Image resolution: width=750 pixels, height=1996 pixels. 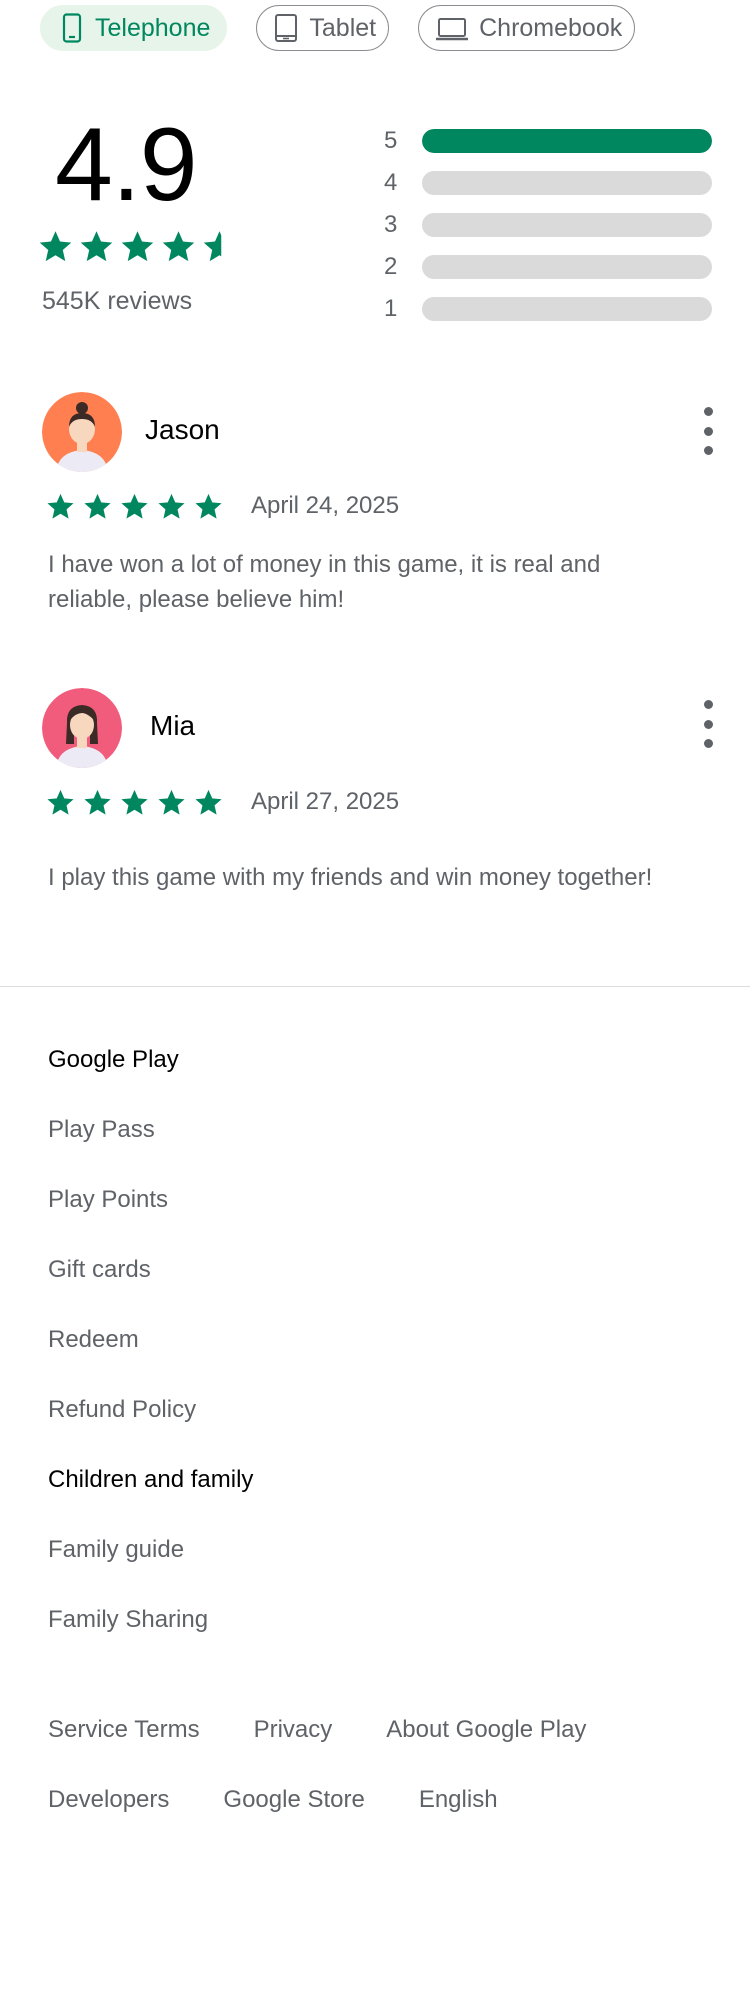 I want to click on link-about-google-play: About Google Play, so click(x=486, y=1750).